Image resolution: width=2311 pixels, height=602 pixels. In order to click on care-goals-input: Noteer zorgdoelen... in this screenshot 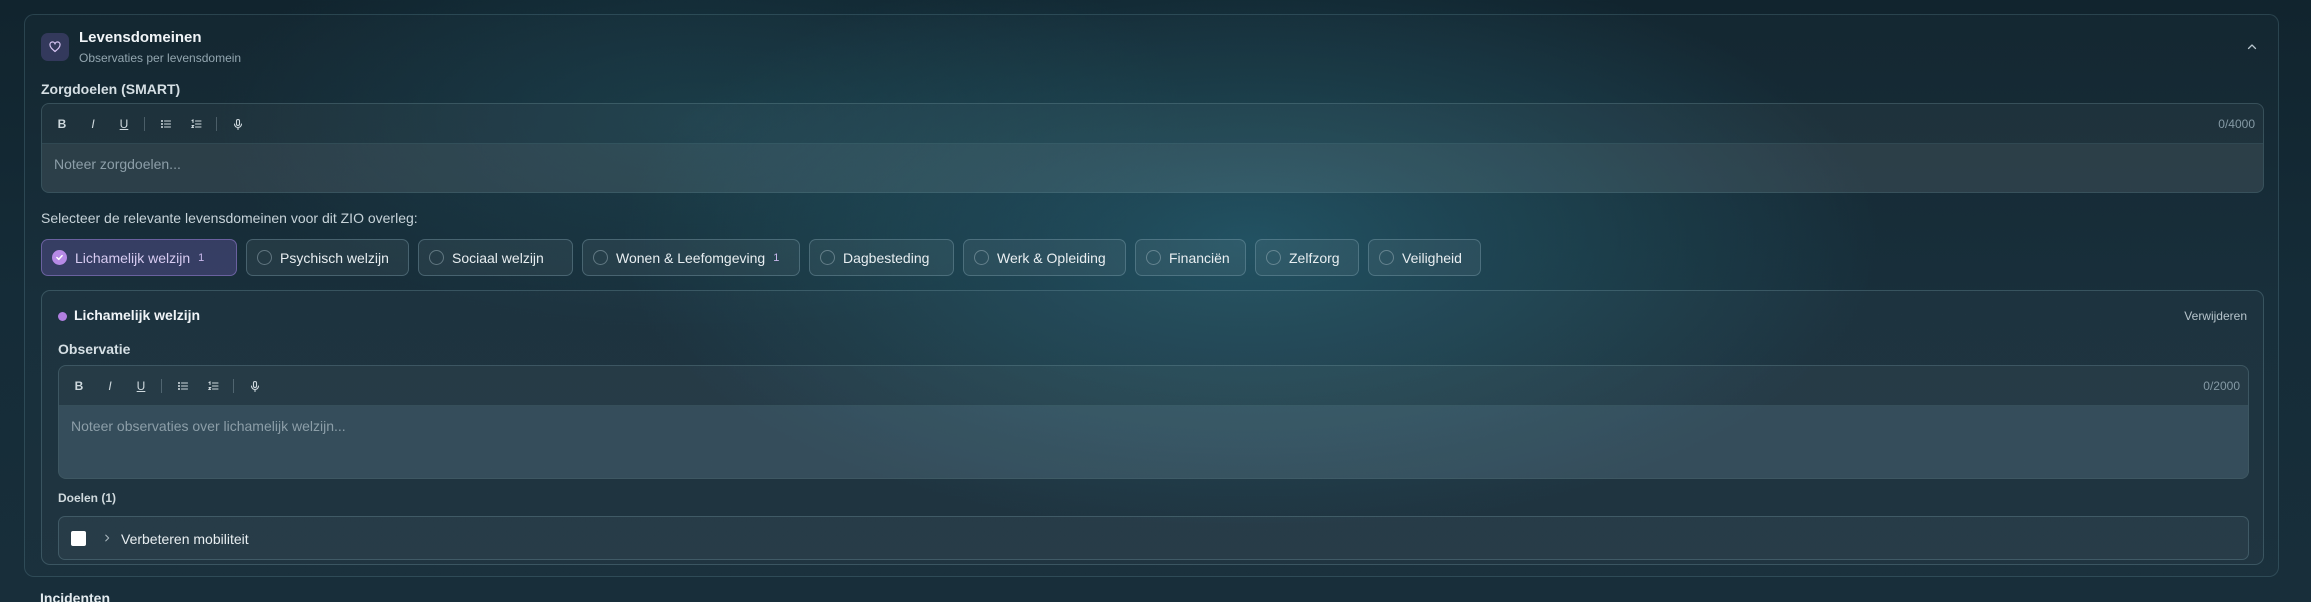, I will do `click(1152, 168)`.